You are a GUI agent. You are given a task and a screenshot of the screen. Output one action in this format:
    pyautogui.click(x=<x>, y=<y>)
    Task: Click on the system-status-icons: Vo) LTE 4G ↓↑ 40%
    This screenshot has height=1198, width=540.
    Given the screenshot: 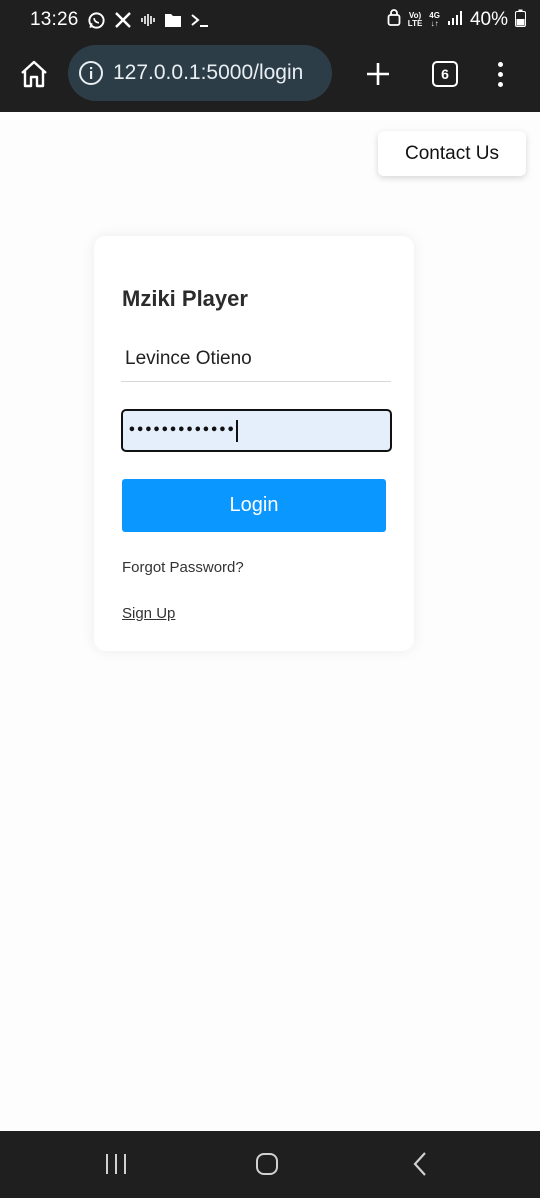 What is the action you would take?
    pyautogui.click(x=456, y=20)
    